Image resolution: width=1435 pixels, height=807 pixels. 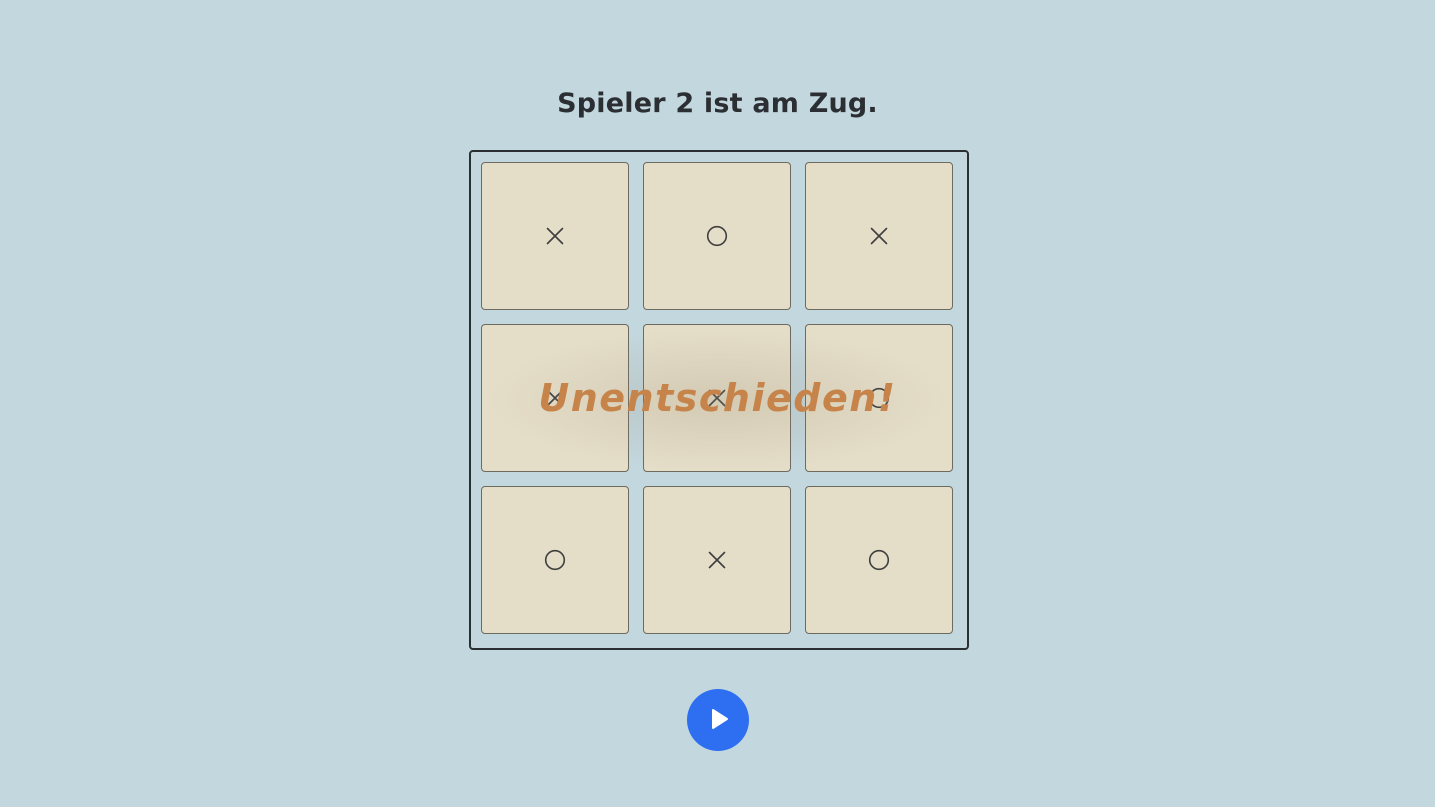 I want to click on play-button, so click(x=718, y=720).